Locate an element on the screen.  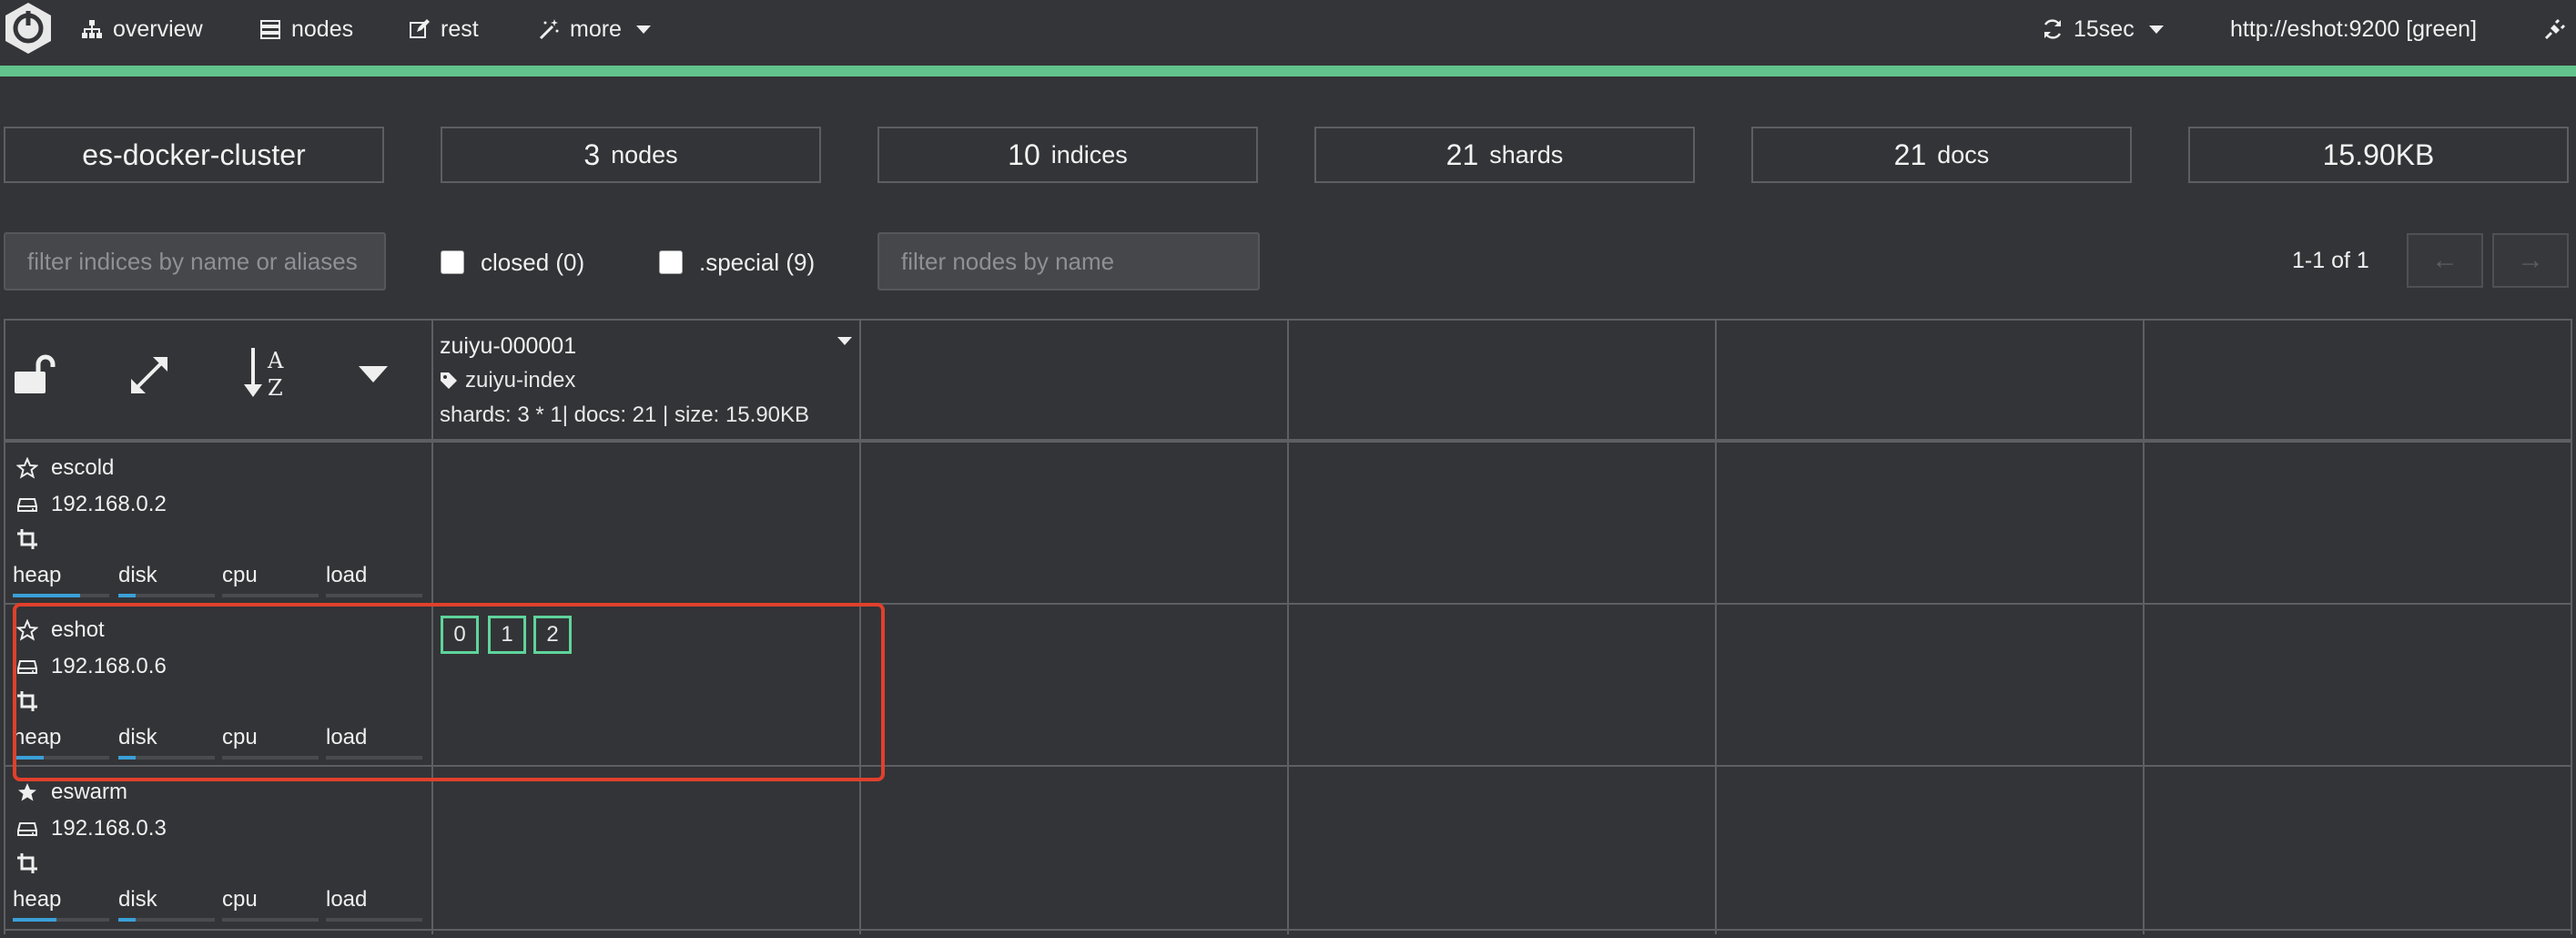
disconnect-plug-icon is located at coordinates (2555, 29).